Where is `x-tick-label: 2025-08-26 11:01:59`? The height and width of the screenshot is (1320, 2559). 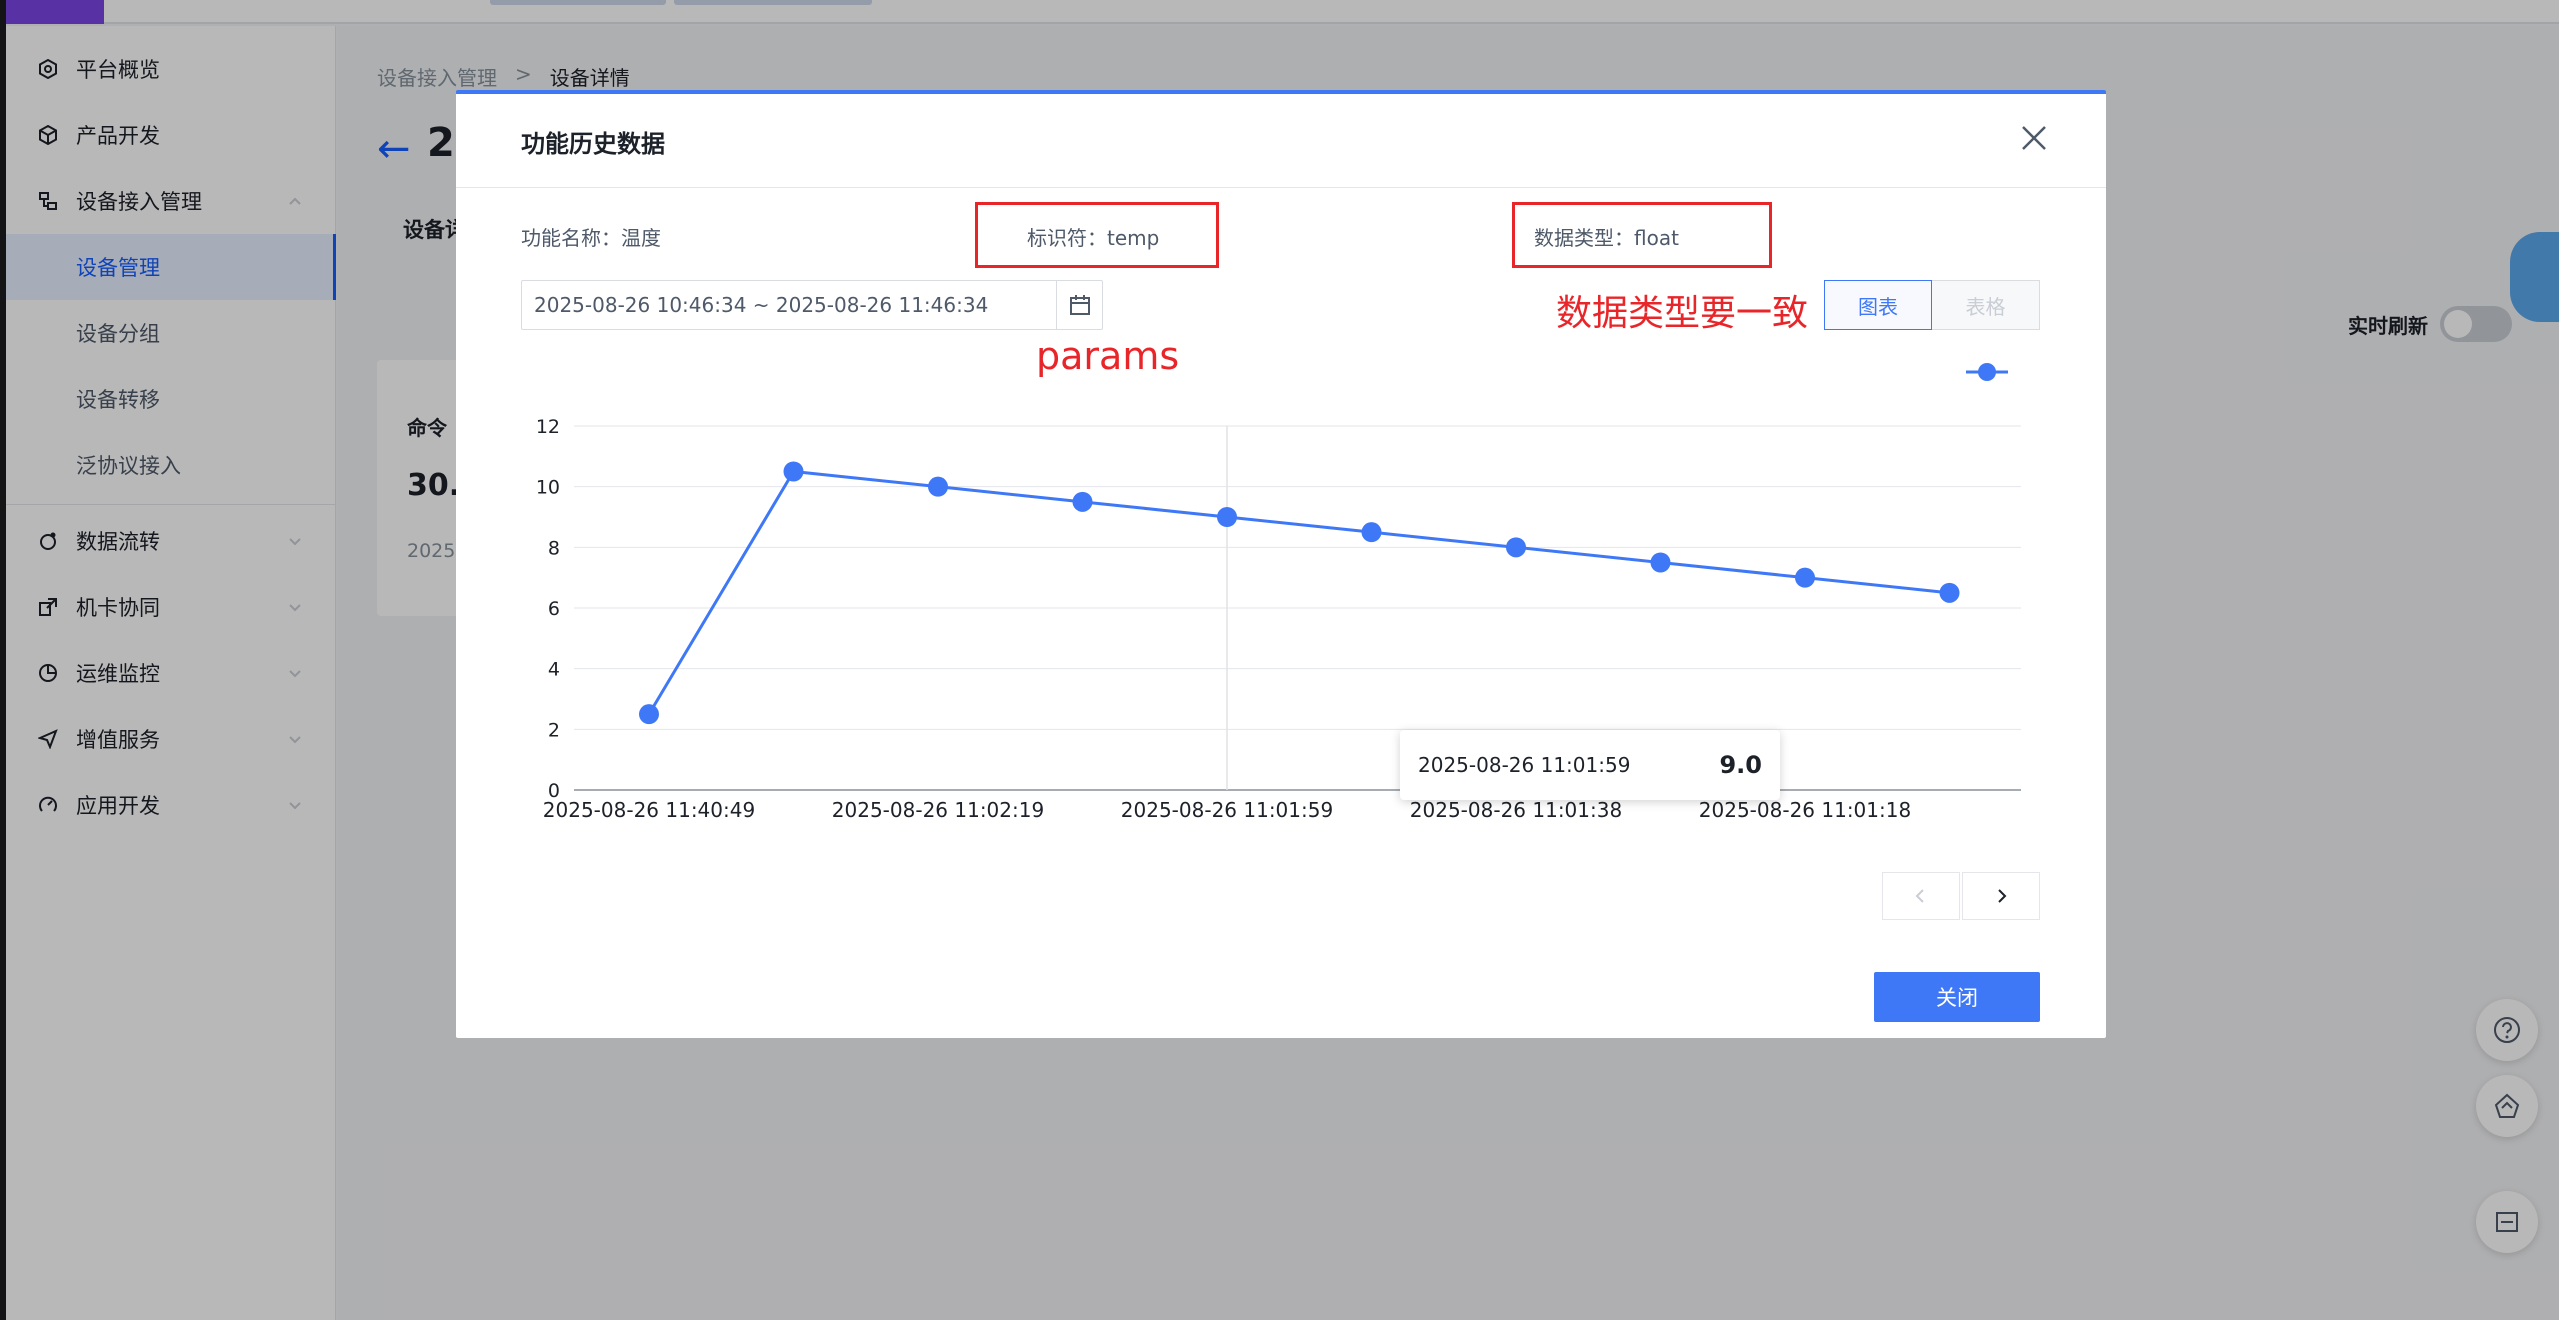 x-tick-label: 2025-08-26 11:01:59 is located at coordinates (1227, 810).